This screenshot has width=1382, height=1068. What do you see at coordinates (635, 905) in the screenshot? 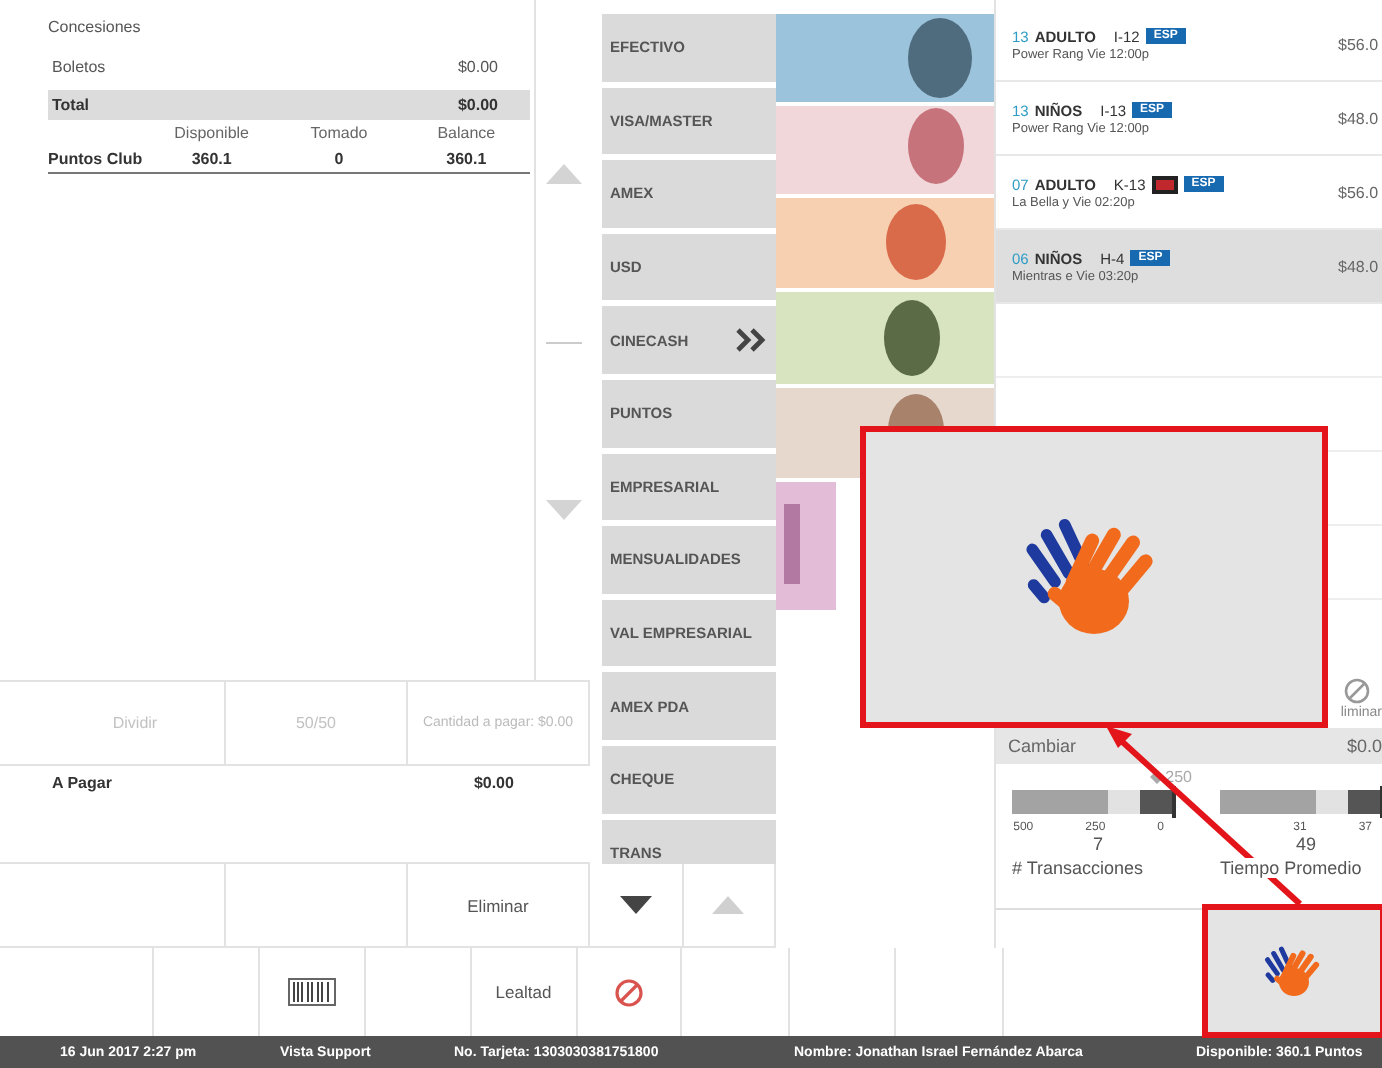
I see `down-triangle-icon` at bounding box center [635, 905].